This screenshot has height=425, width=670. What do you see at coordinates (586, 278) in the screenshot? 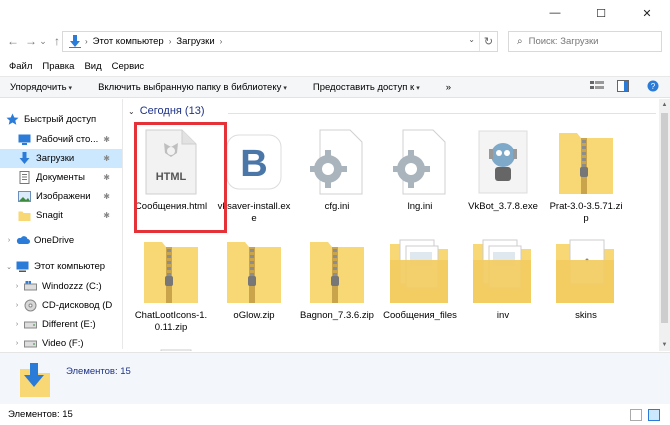
I see `file-item: skins` at bounding box center [586, 278].